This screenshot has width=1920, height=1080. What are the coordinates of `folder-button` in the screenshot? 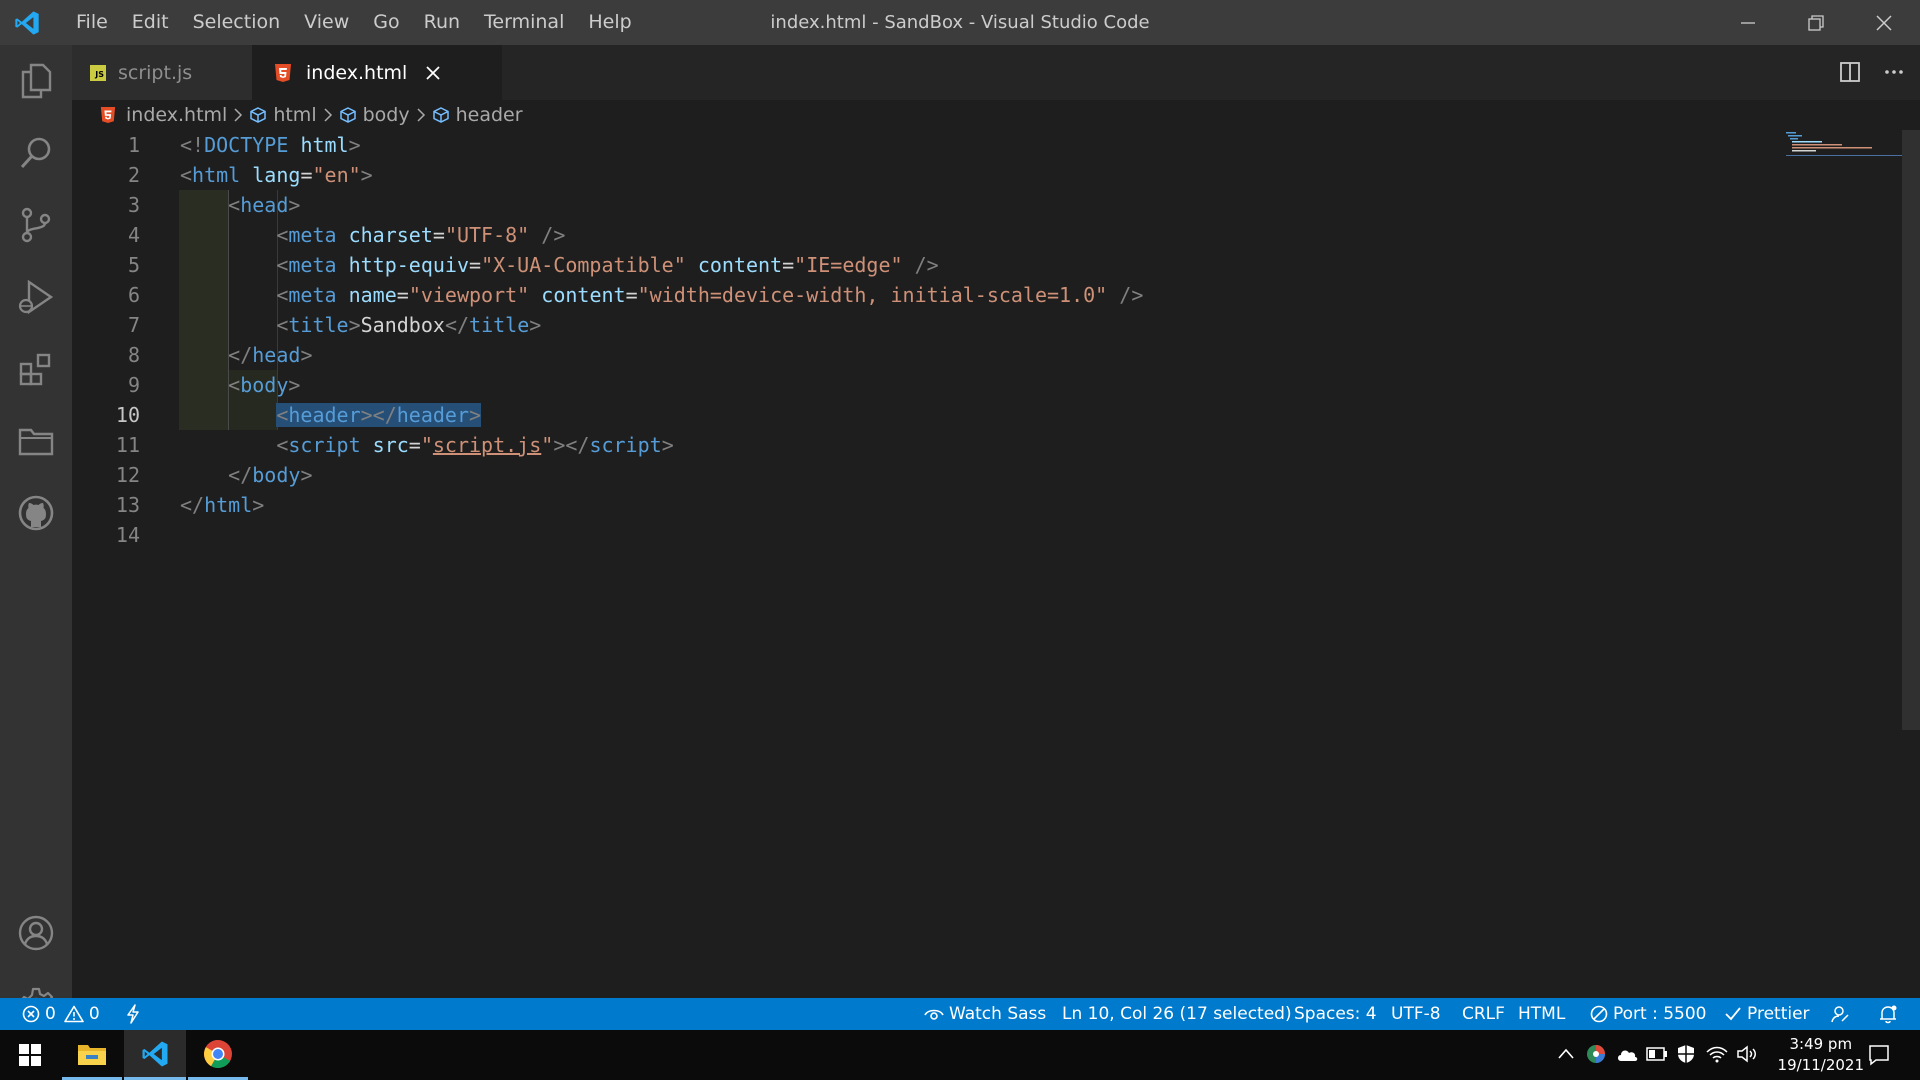 It's located at (36, 441).